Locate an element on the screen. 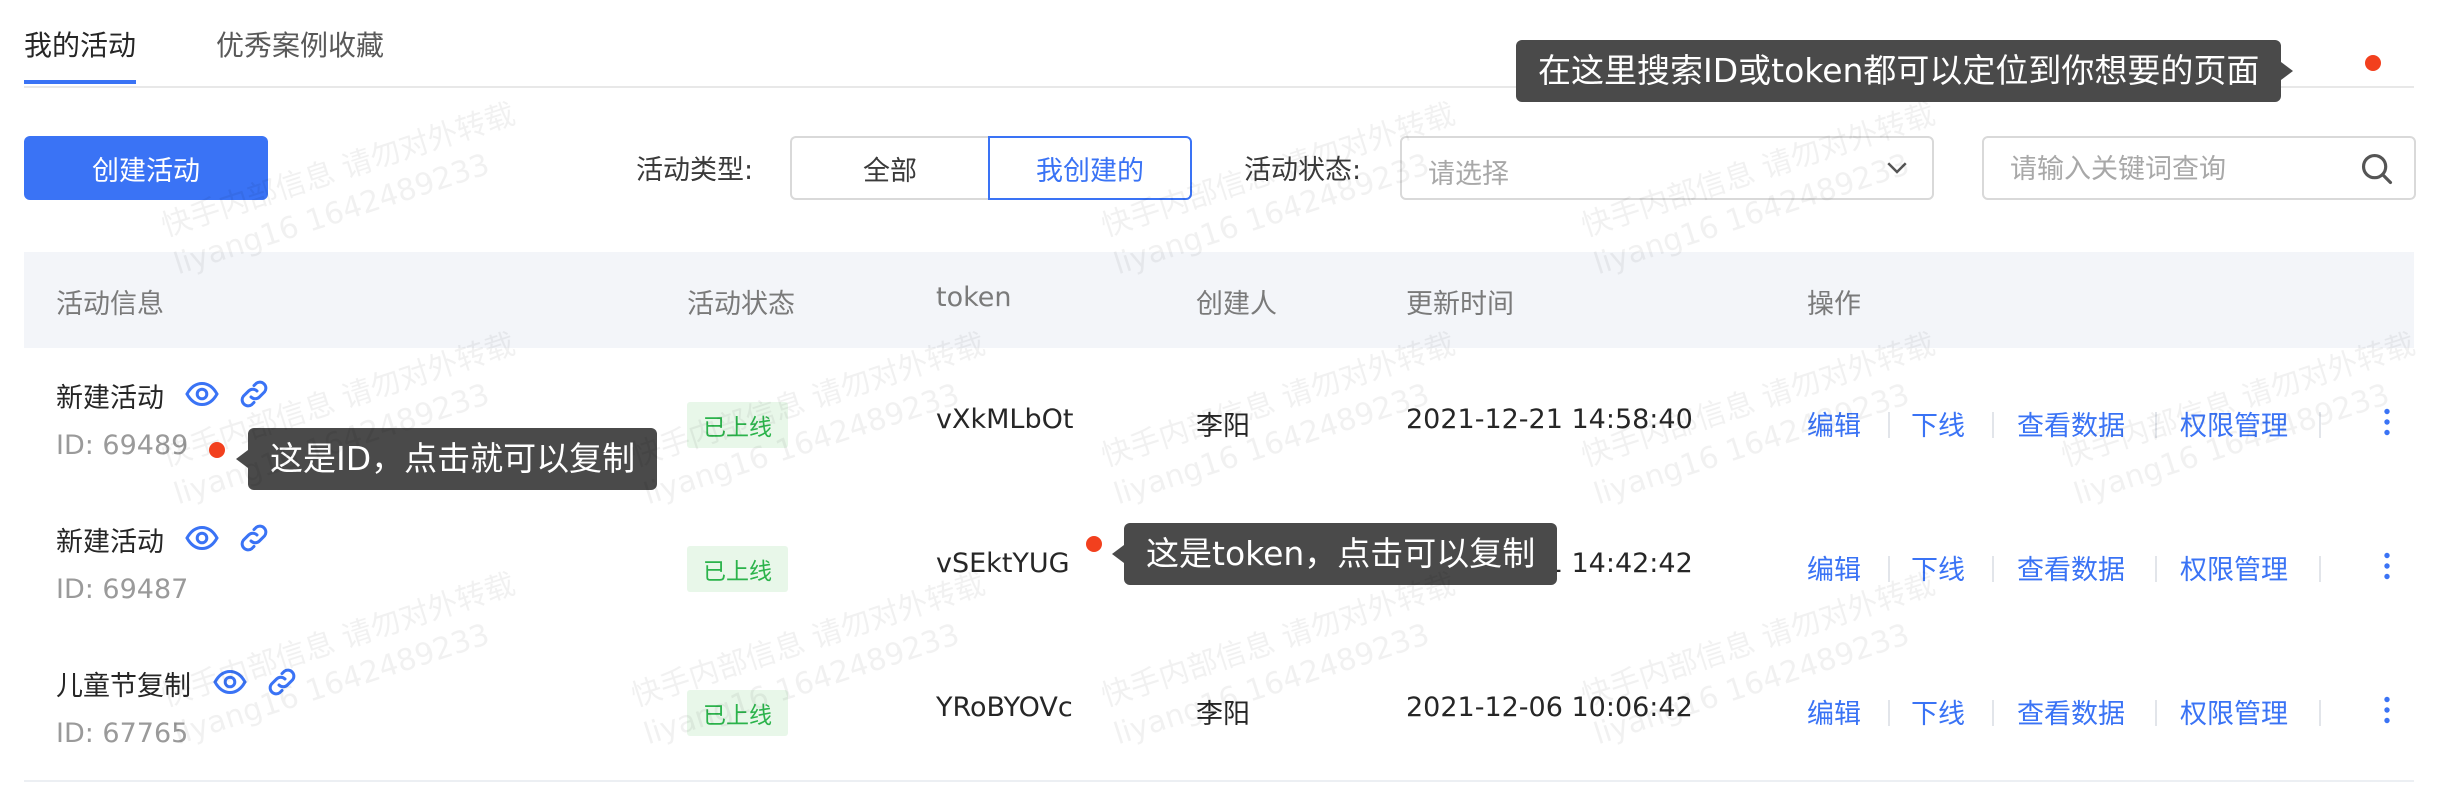  id-guide-text: 这是ID，点击就可以复制 is located at coordinates (453, 458).